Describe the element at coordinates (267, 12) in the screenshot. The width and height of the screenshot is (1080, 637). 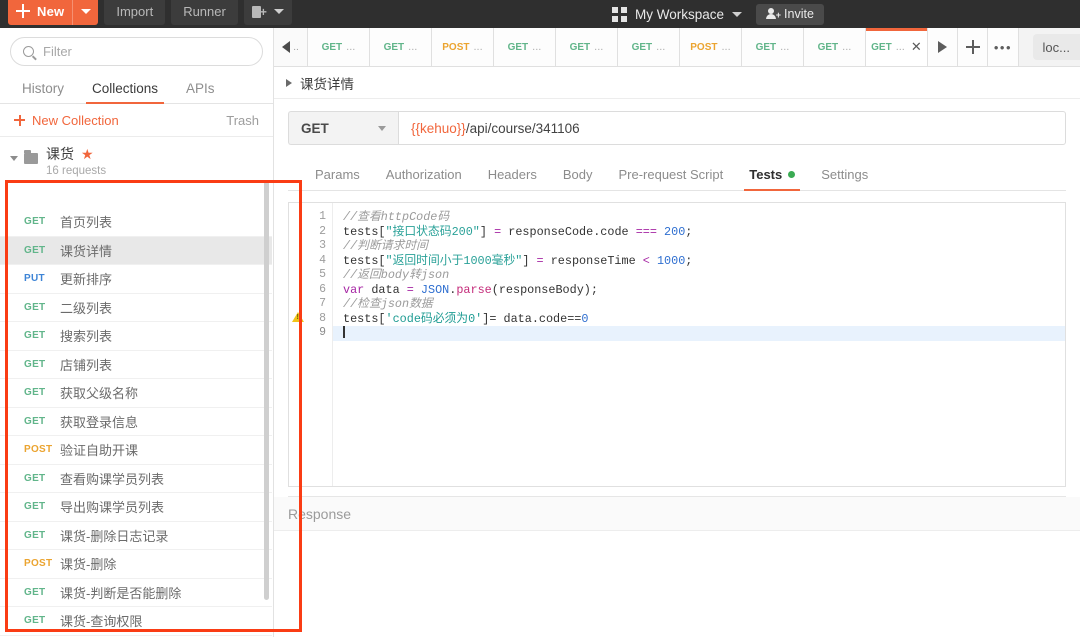
I see `new-folder-button` at that location.